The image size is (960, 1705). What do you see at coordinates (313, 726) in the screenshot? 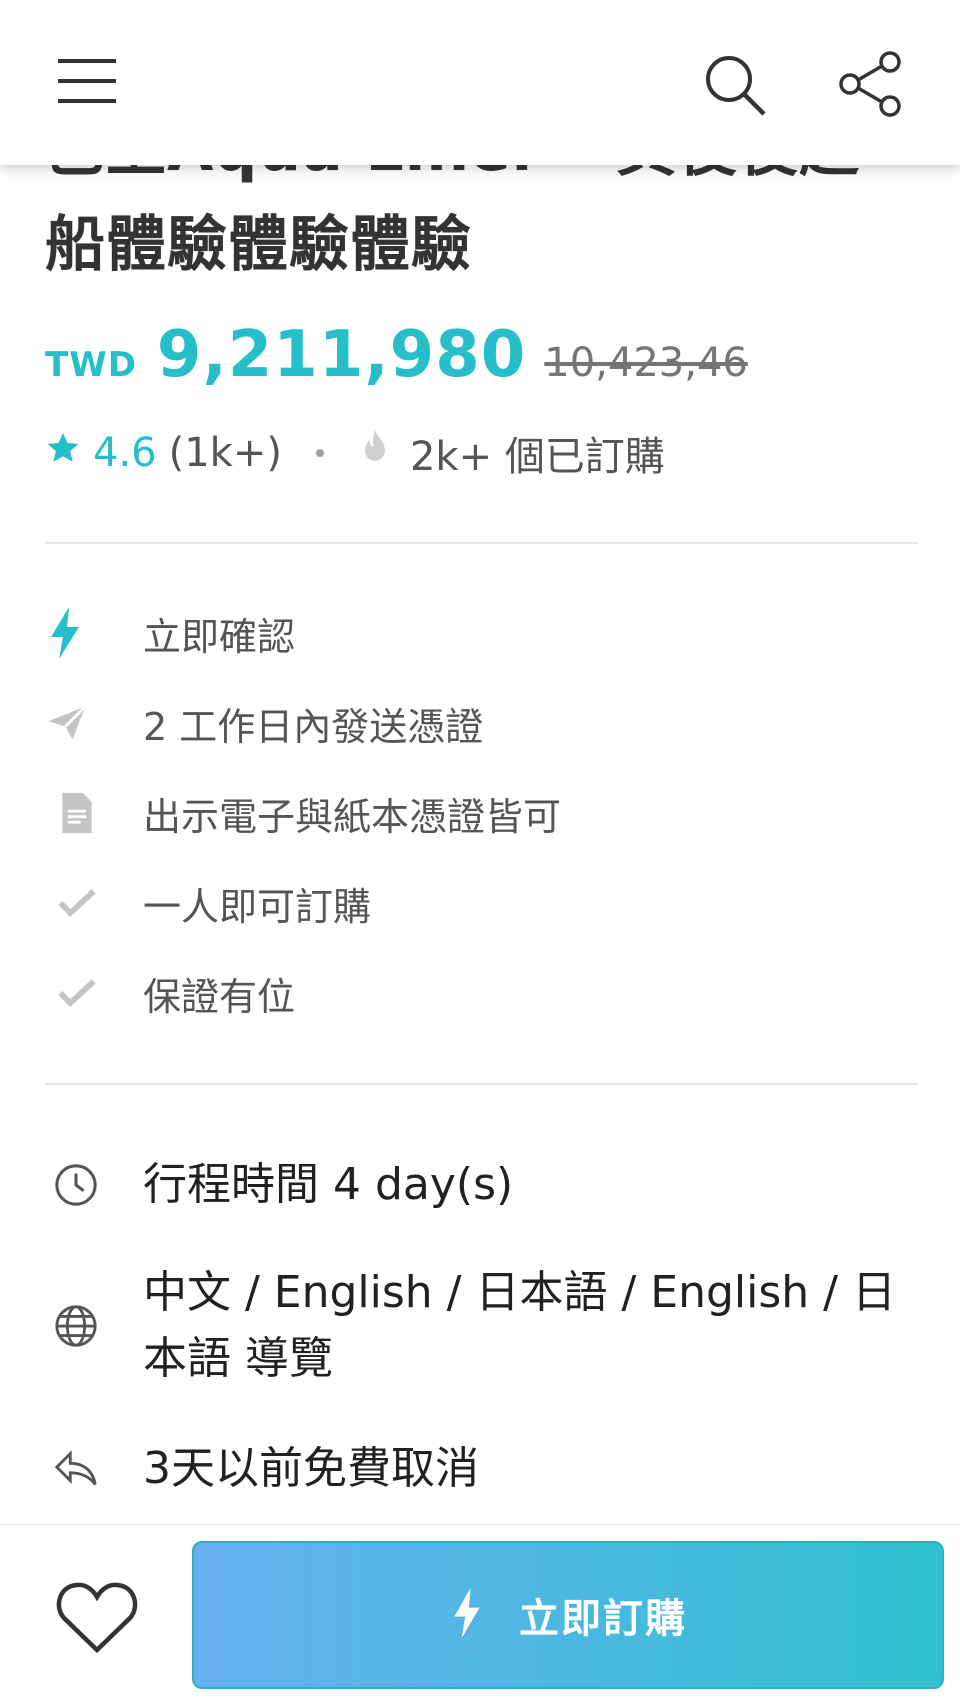
I see `feature-label: 2 工作日內發送憑證` at bounding box center [313, 726].